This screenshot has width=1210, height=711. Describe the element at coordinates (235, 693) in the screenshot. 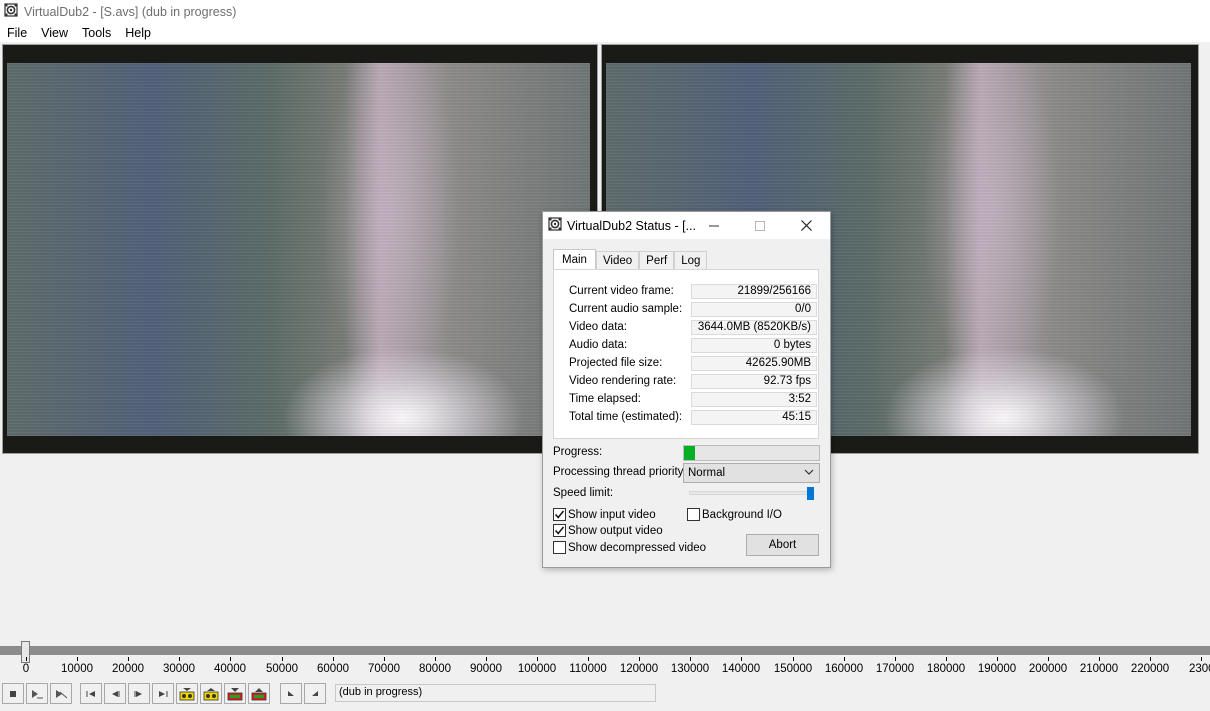

I see `previous-scene-icon` at that location.